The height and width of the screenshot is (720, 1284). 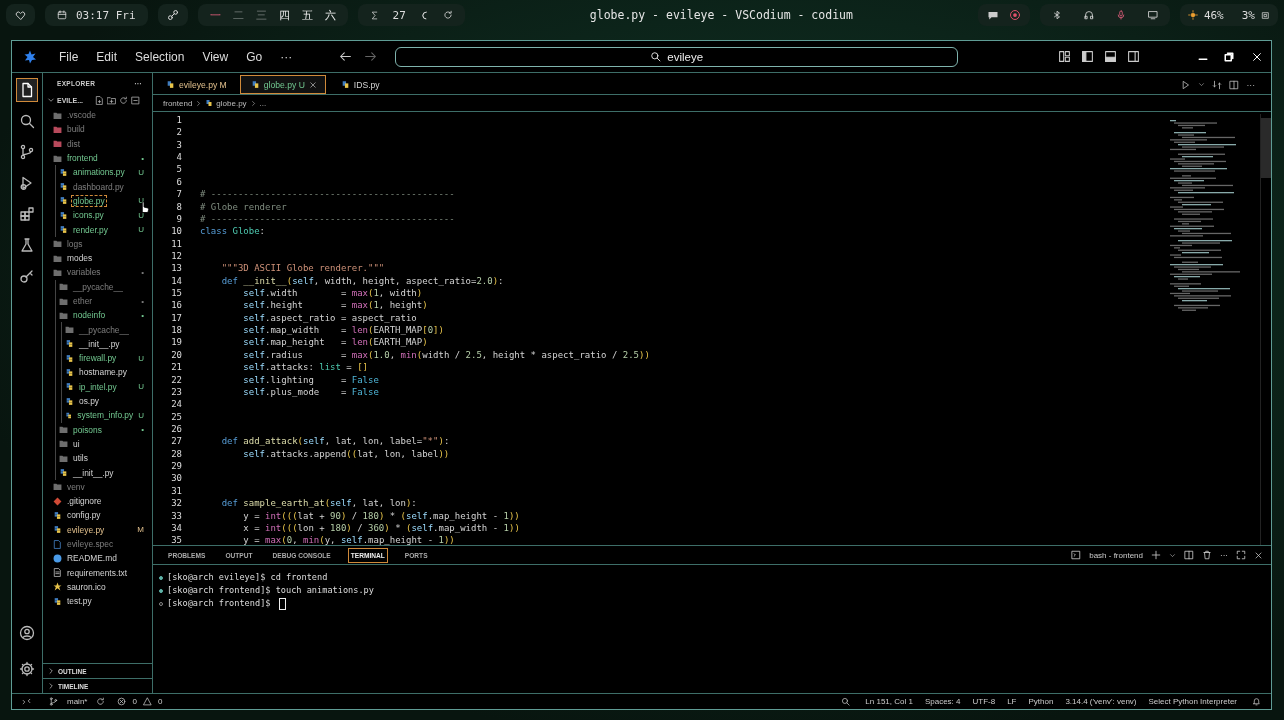 What do you see at coordinates (1192, 701) in the screenshot?
I see `status-item: Select Python Interpreter` at bounding box center [1192, 701].